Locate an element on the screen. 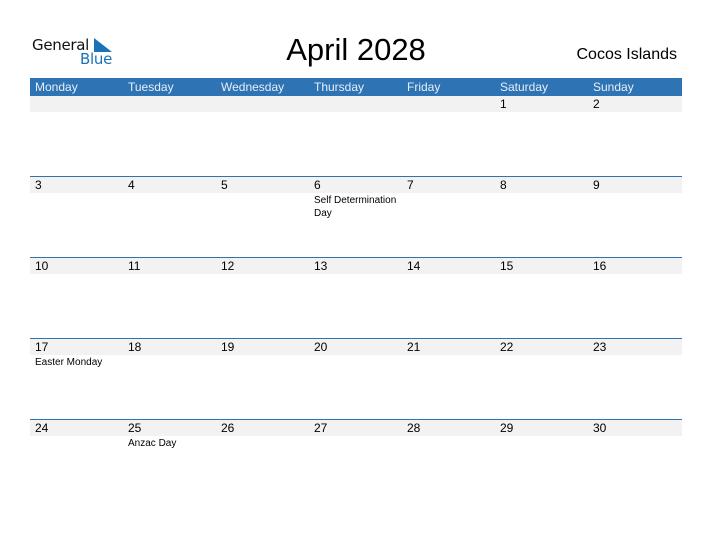 The image size is (712, 550). day-cell: 4 is located at coordinates (169, 217).